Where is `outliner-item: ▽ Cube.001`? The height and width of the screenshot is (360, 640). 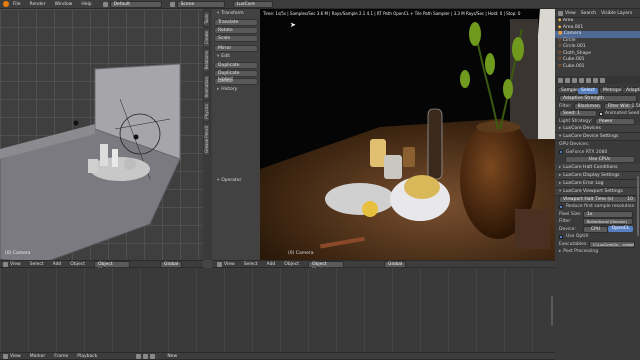 outliner-item: ▽ Cube.001 is located at coordinates (597, 67).